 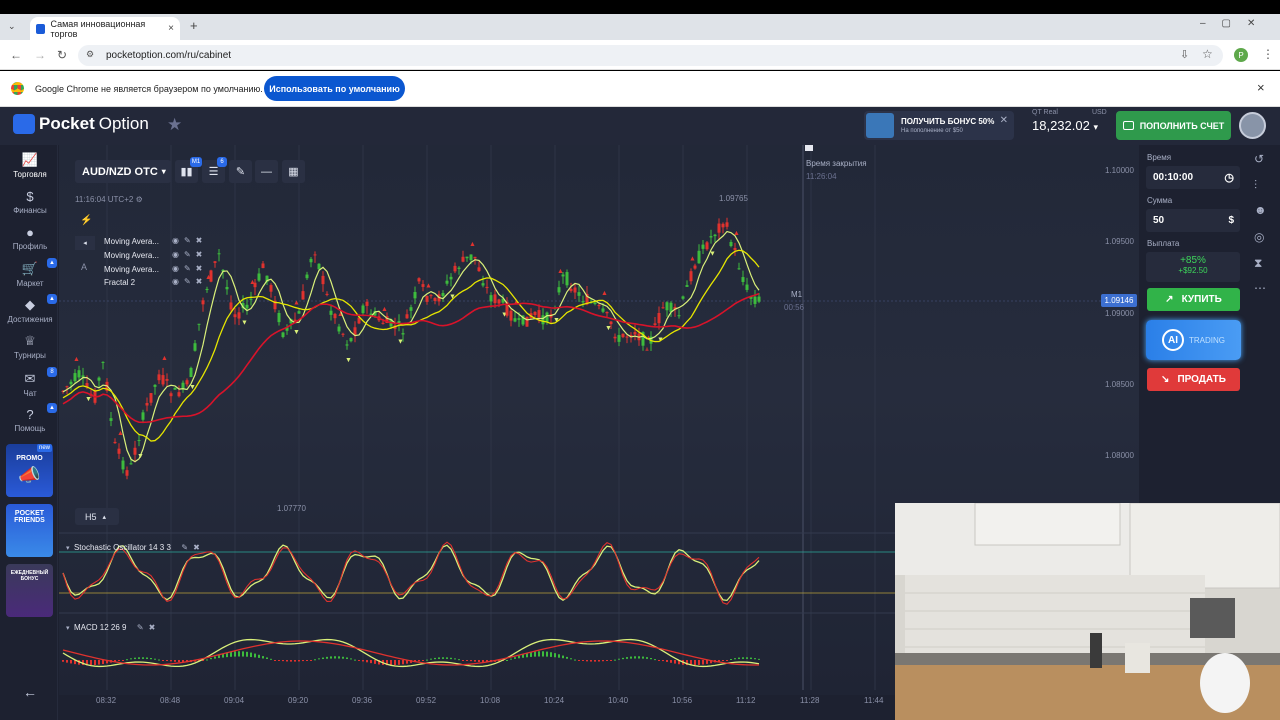 What do you see at coordinates (120, 171) in the screenshot?
I see `pair-label: AUD/NZD OTC` at bounding box center [120, 171].